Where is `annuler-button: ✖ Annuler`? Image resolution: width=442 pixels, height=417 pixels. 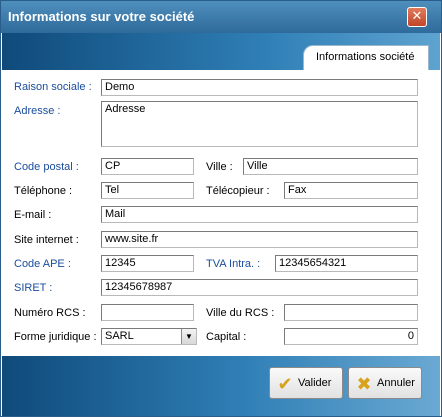 annuler-button: ✖ Annuler is located at coordinates (385, 383).